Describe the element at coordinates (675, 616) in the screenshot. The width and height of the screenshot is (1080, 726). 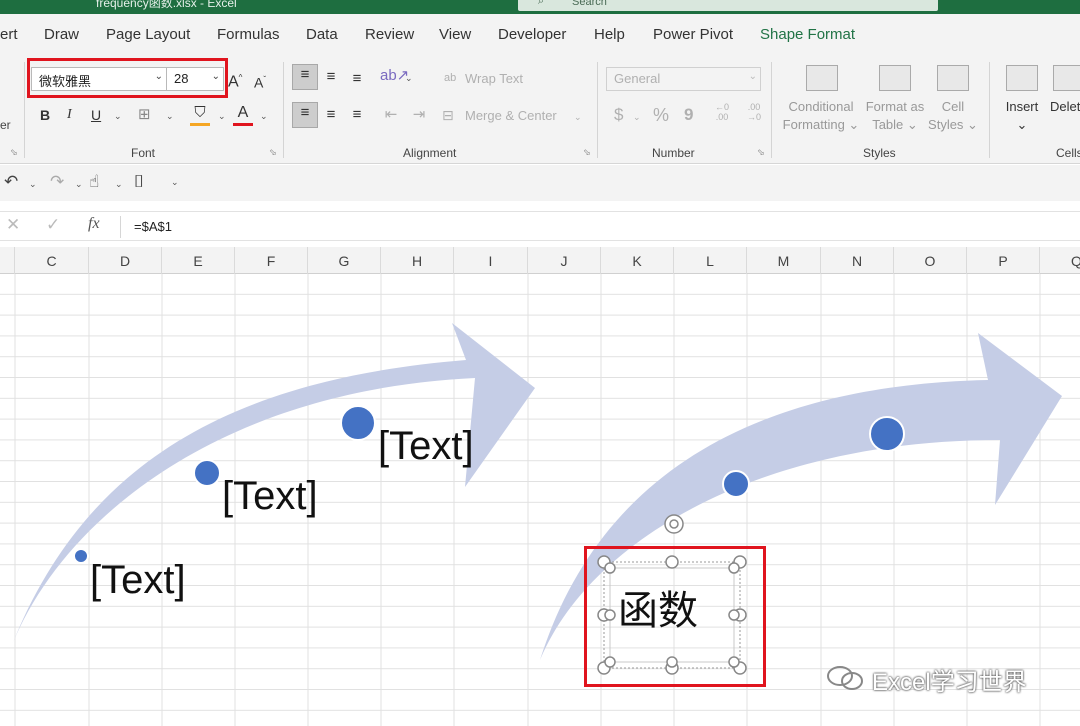
I see `highlight-box-shape` at that location.